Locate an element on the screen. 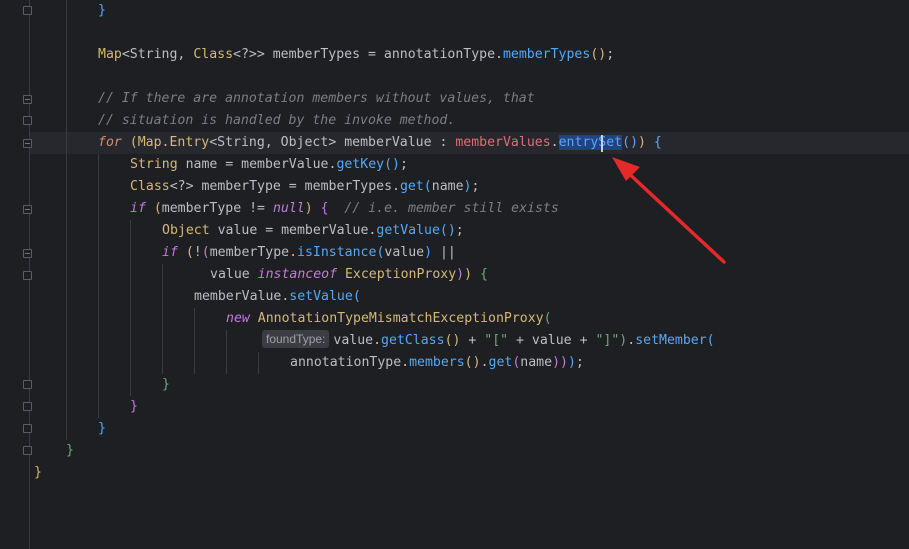 This screenshot has width=909, height=549. annotation-arrow-icon is located at coordinates (669, 210).